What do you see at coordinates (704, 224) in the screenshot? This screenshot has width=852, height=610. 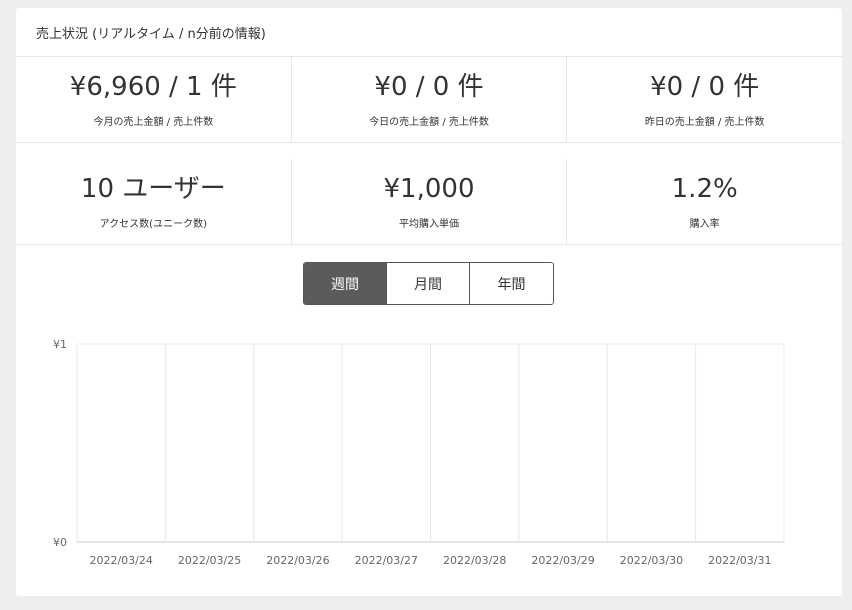 I see `stat-purchase-rate-label: 購入率` at bounding box center [704, 224].